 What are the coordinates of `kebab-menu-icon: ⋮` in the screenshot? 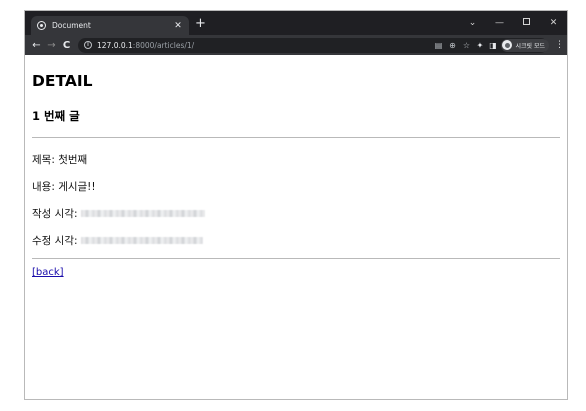 It's located at (559, 45).